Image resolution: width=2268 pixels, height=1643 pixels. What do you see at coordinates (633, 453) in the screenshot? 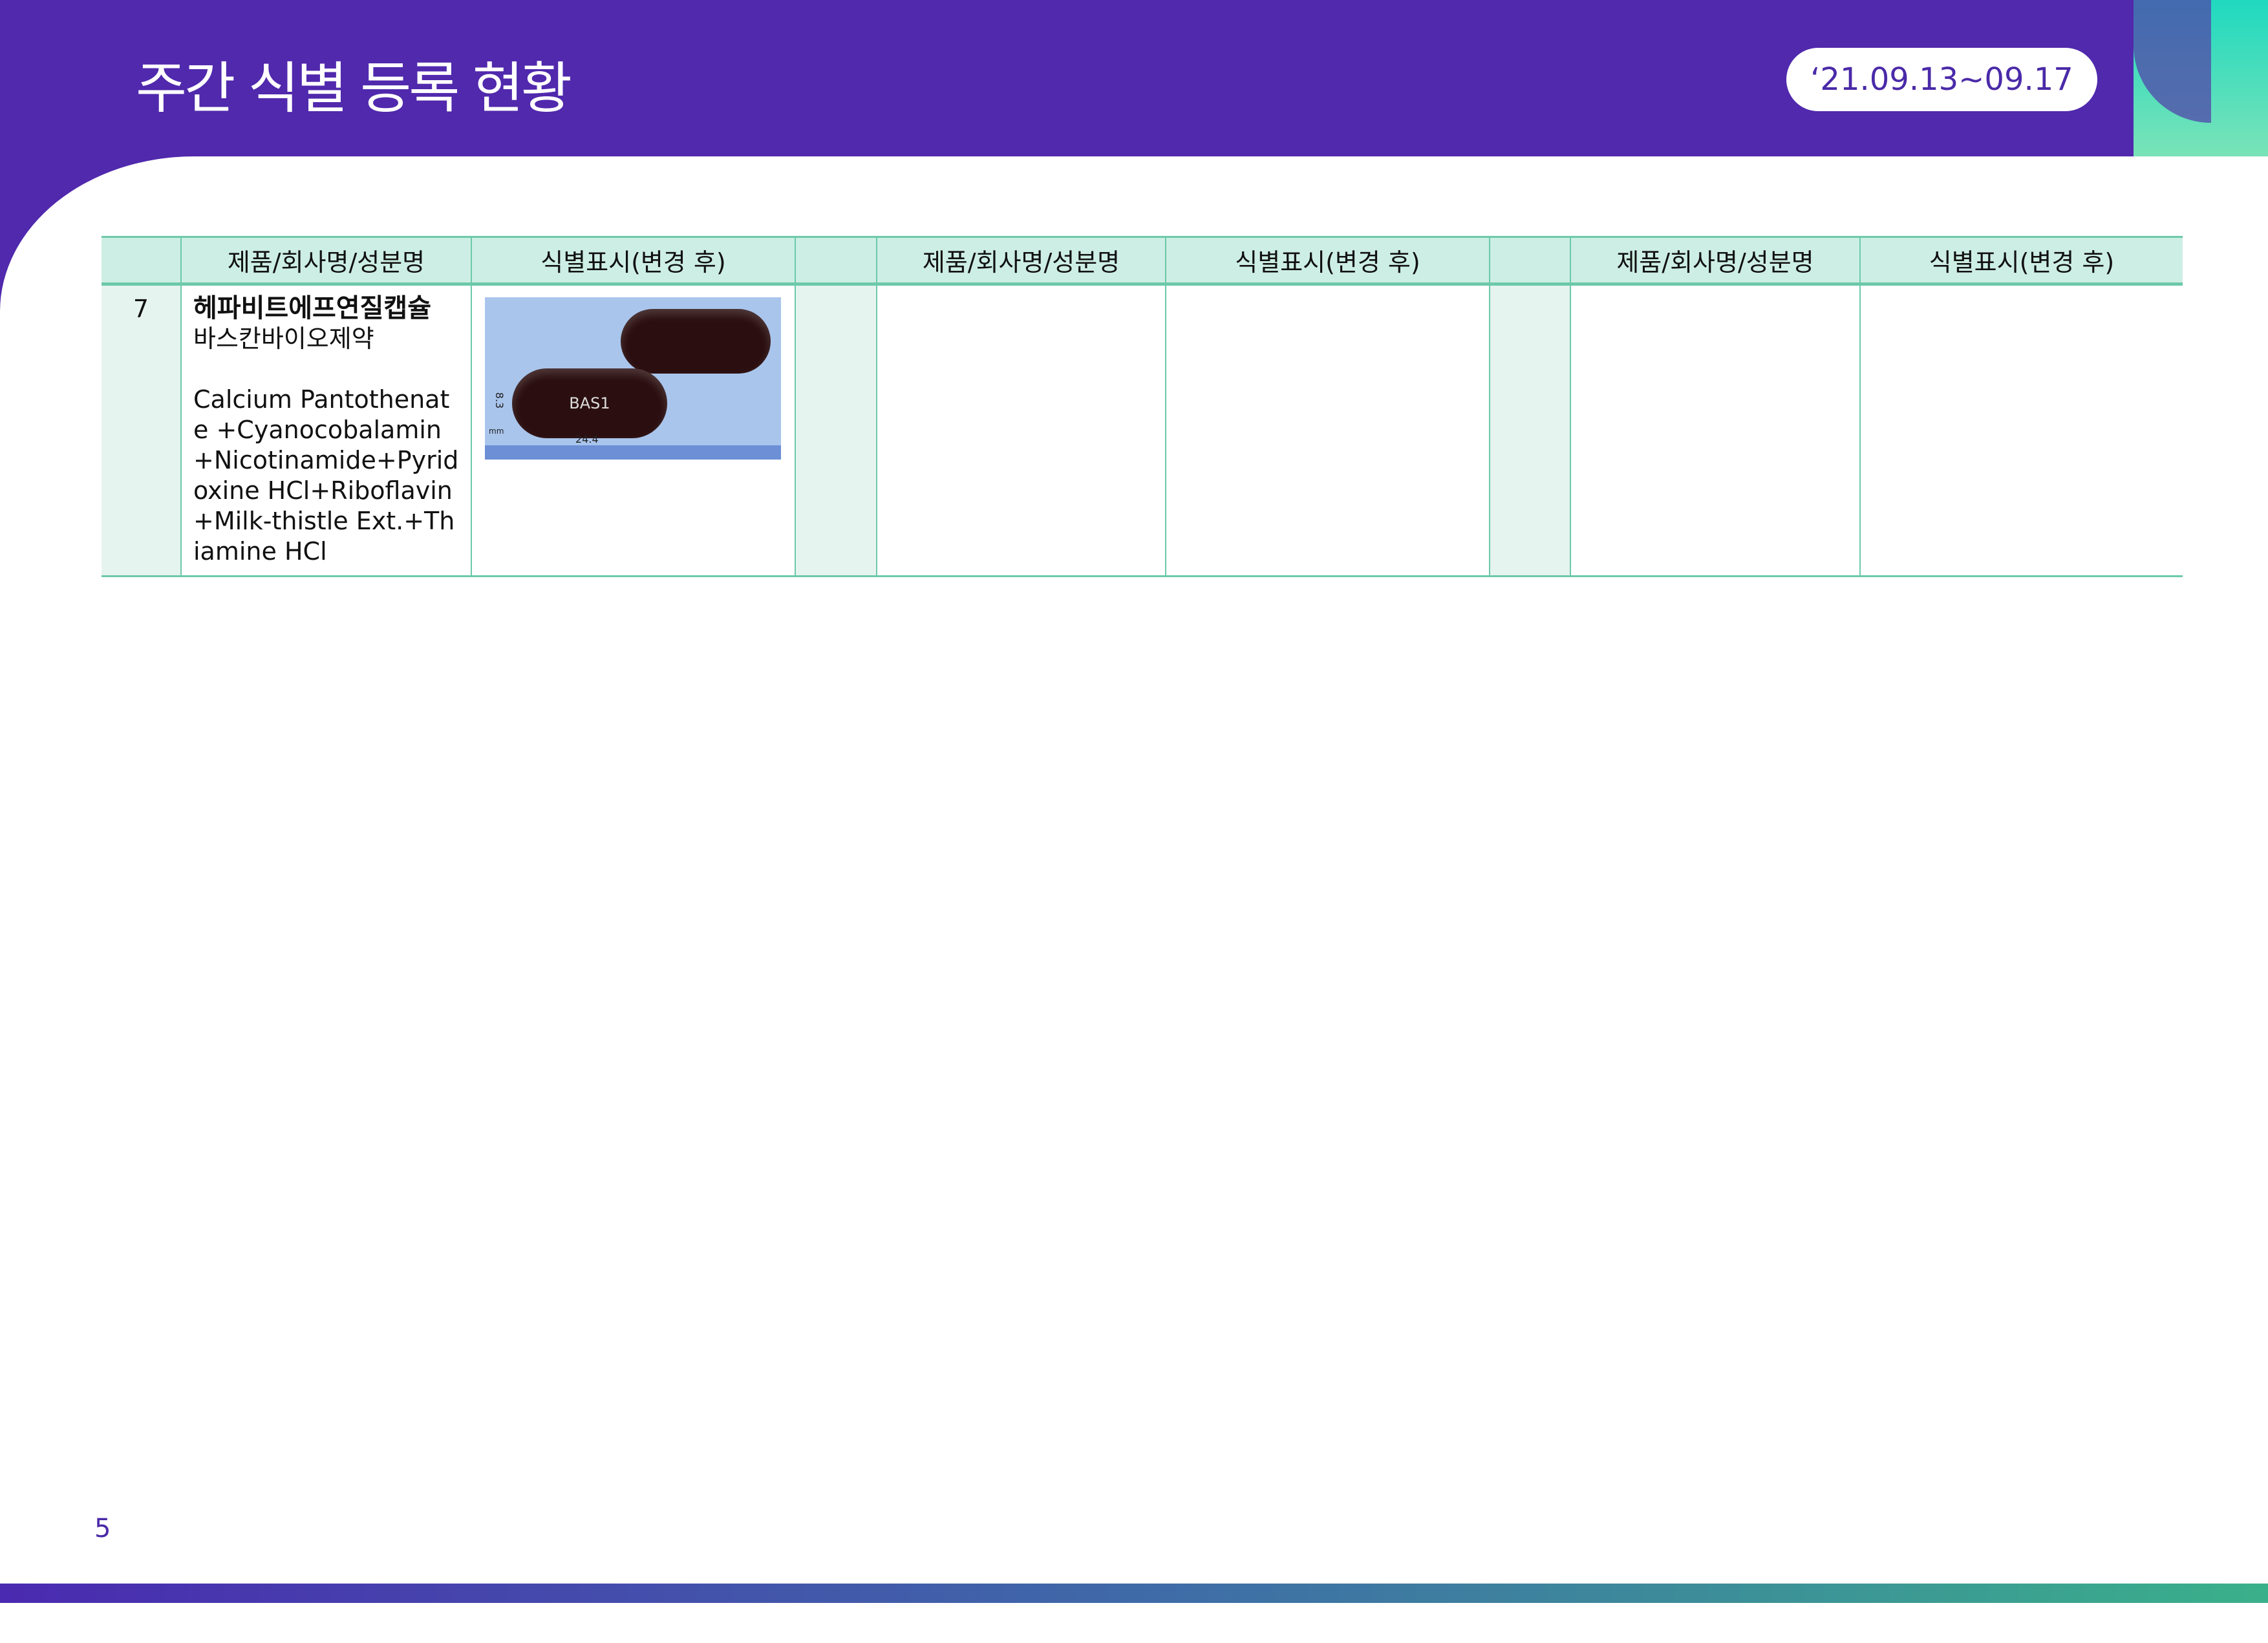
I see `image-footer-strip` at bounding box center [633, 453].